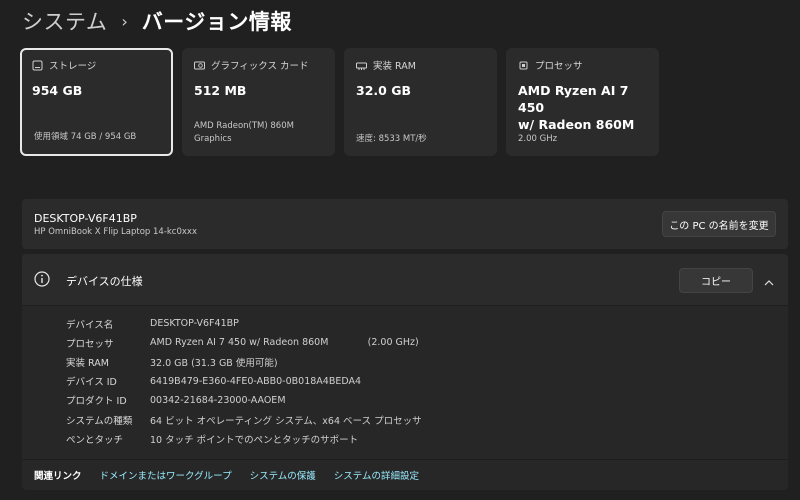 This screenshot has height=500, width=800. Describe the element at coordinates (115, 232) in the screenshot. I see `device-model: HP OmniBook X Flip Laptop 14-kc0xxx` at that location.